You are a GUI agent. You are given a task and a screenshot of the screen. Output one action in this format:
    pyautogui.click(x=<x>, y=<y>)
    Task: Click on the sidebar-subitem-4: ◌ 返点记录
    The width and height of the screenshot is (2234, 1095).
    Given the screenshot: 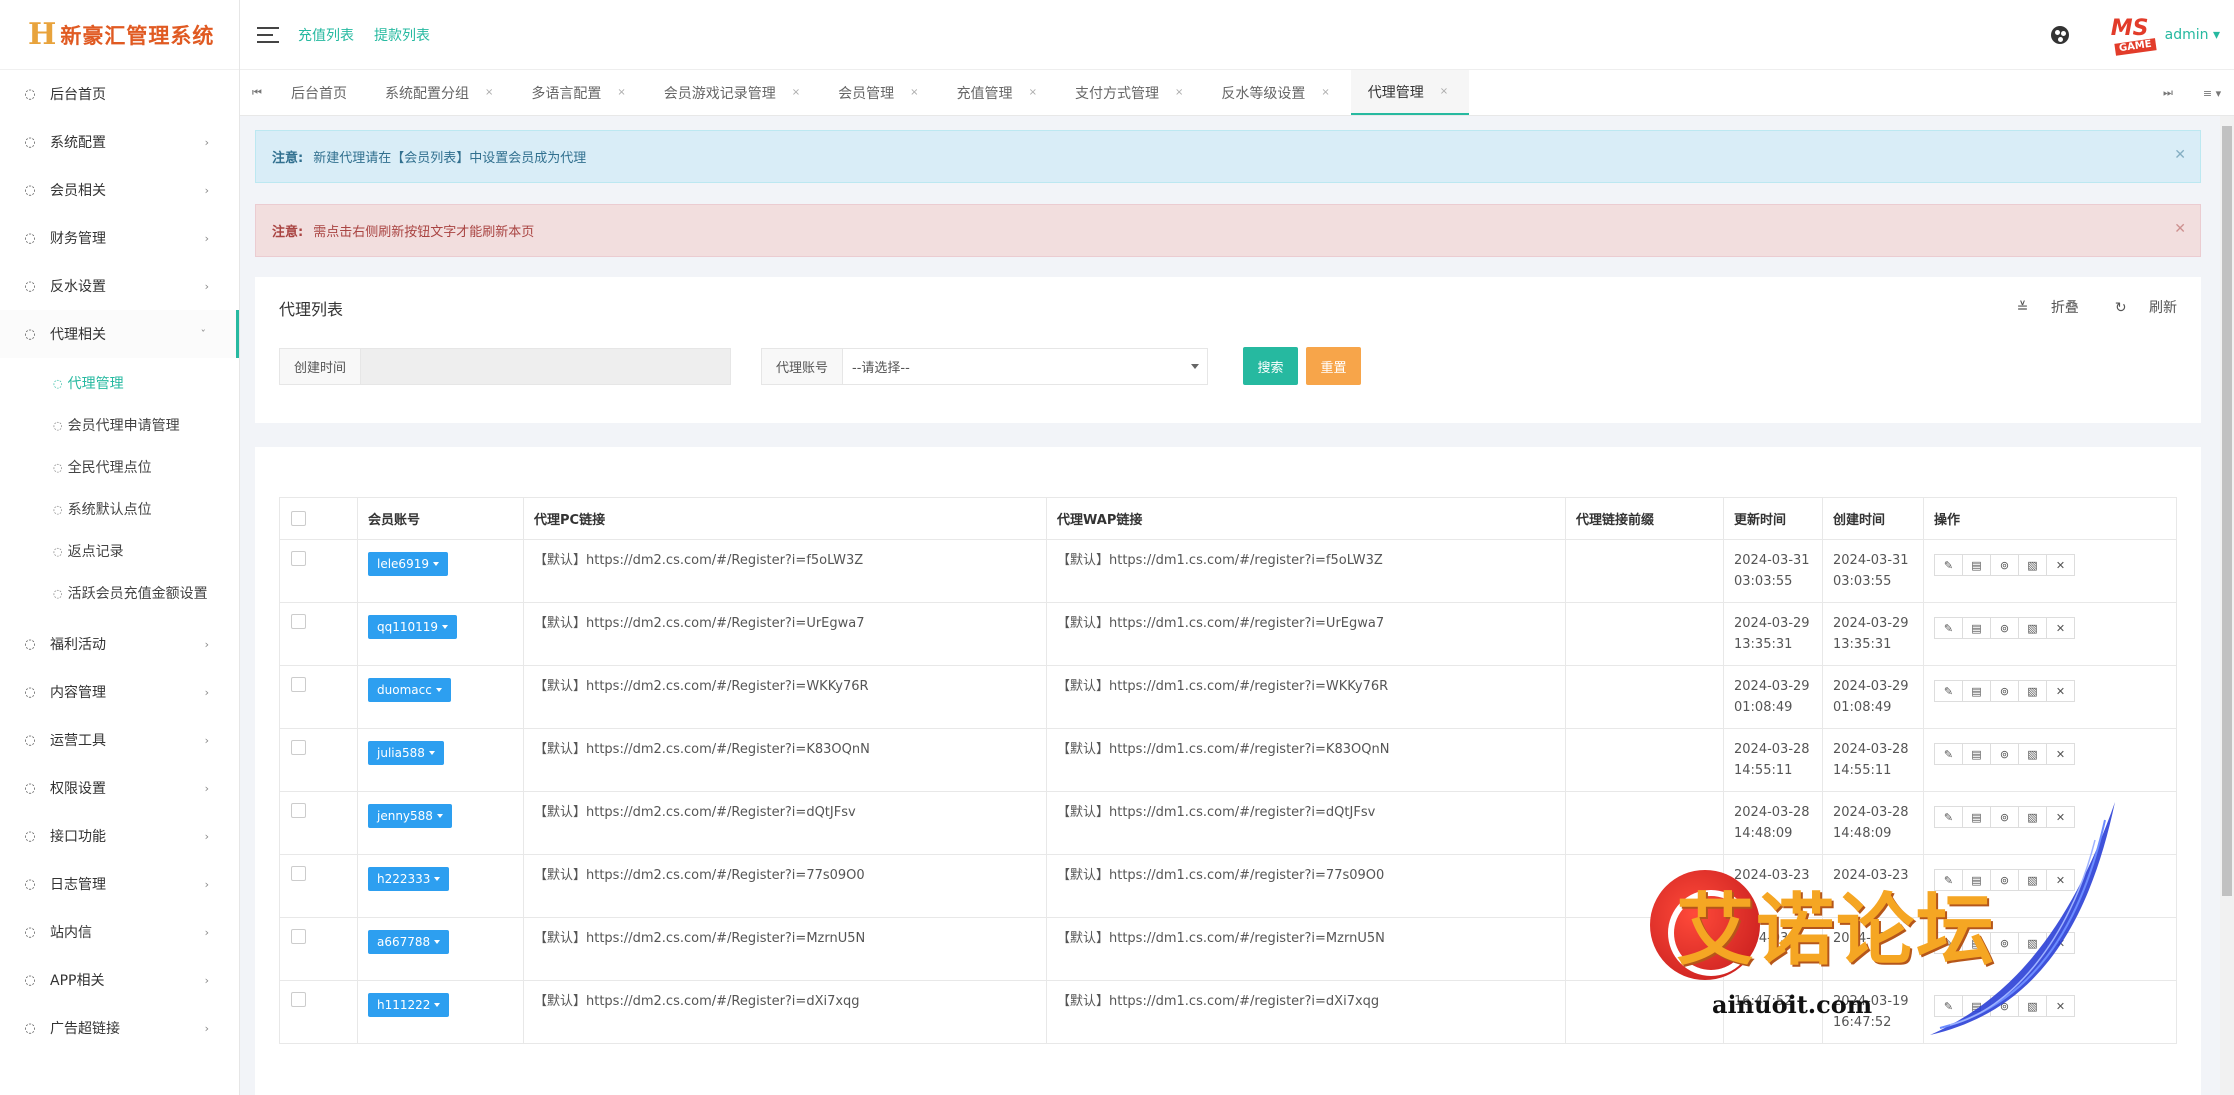 What is the action you would take?
    pyautogui.click(x=119, y=551)
    